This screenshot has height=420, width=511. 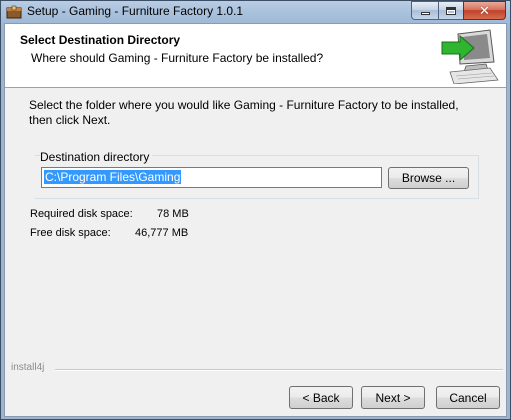 What do you see at coordinates (424, 10) in the screenshot?
I see `minimize-button` at bounding box center [424, 10].